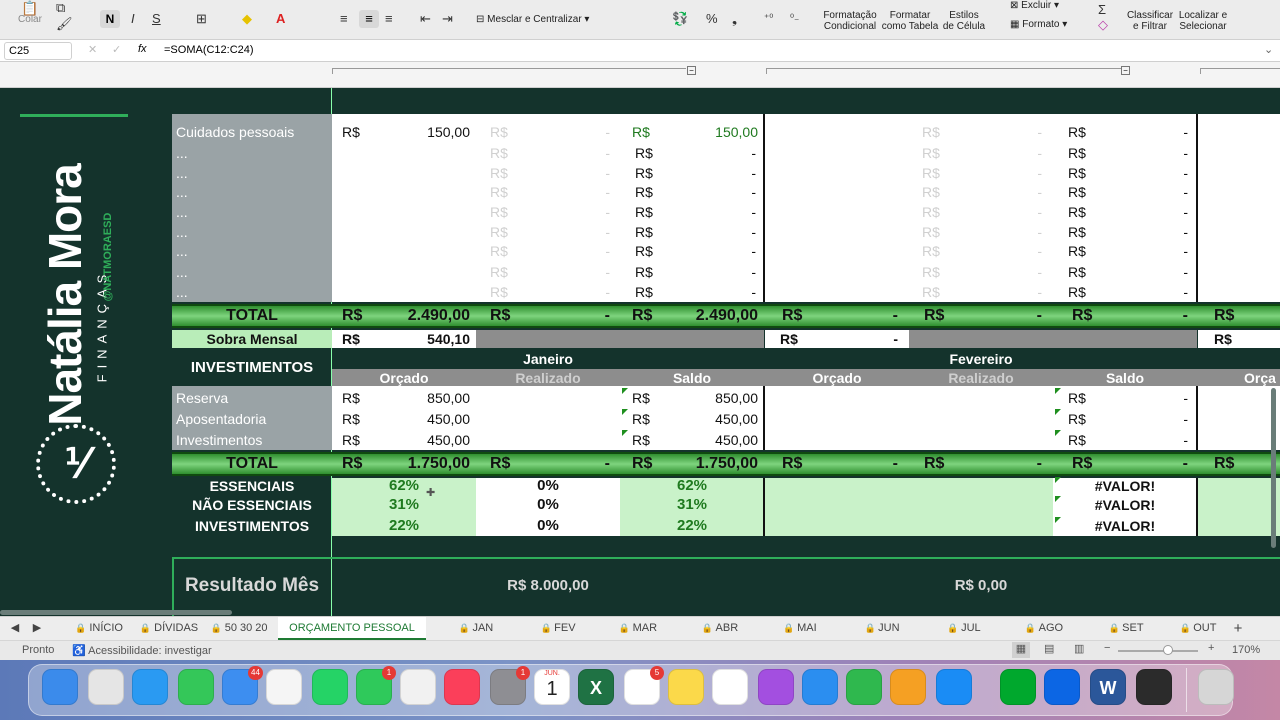 Image resolution: width=1280 pixels, height=720 pixels. What do you see at coordinates (280, 19) in the screenshot?
I see `font-color-icon: A` at bounding box center [280, 19].